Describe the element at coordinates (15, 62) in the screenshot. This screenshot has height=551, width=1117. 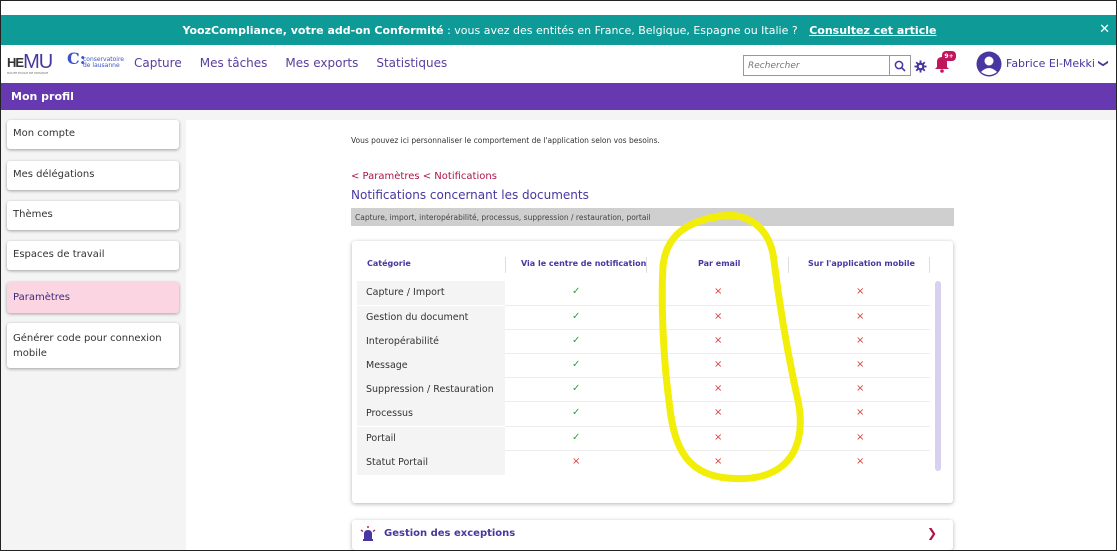
I see `logo-he: HE` at that location.